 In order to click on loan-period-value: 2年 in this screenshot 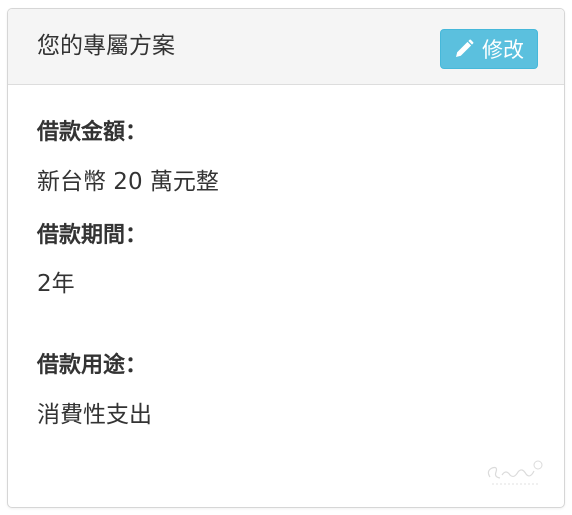, I will do `click(56, 284)`.